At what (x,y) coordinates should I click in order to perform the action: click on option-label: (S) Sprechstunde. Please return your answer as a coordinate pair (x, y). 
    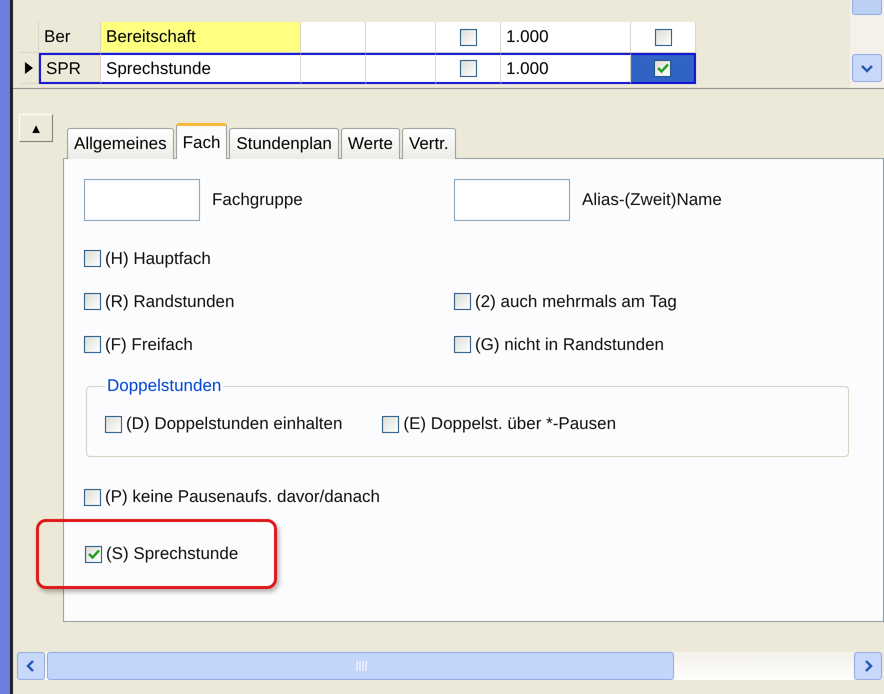
    Looking at the image, I should click on (172, 554).